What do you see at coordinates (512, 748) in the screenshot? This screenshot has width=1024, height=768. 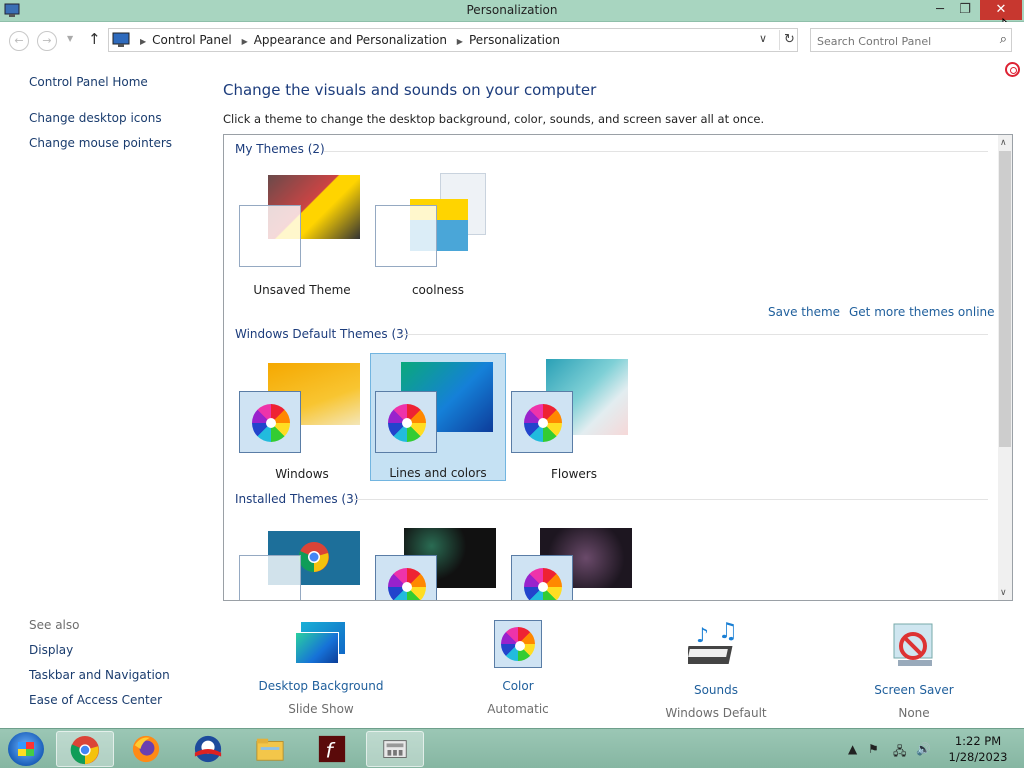 I see `taskbar: f ▲ ⚑ 🖧 🔊 1:22 PM 1/28/2023` at bounding box center [512, 748].